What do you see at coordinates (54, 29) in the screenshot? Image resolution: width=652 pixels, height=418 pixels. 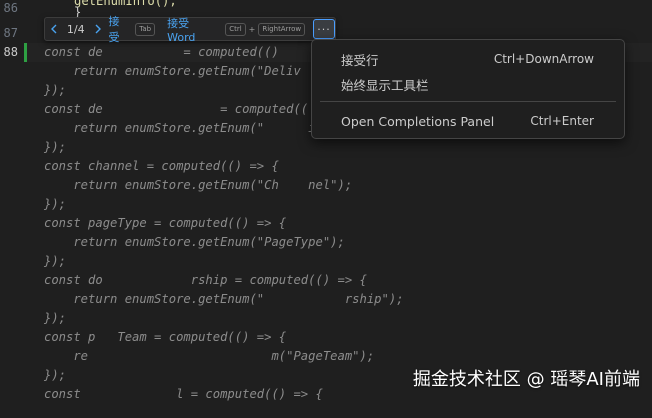 I see `chevron-left-icon` at bounding box center [54, 29].